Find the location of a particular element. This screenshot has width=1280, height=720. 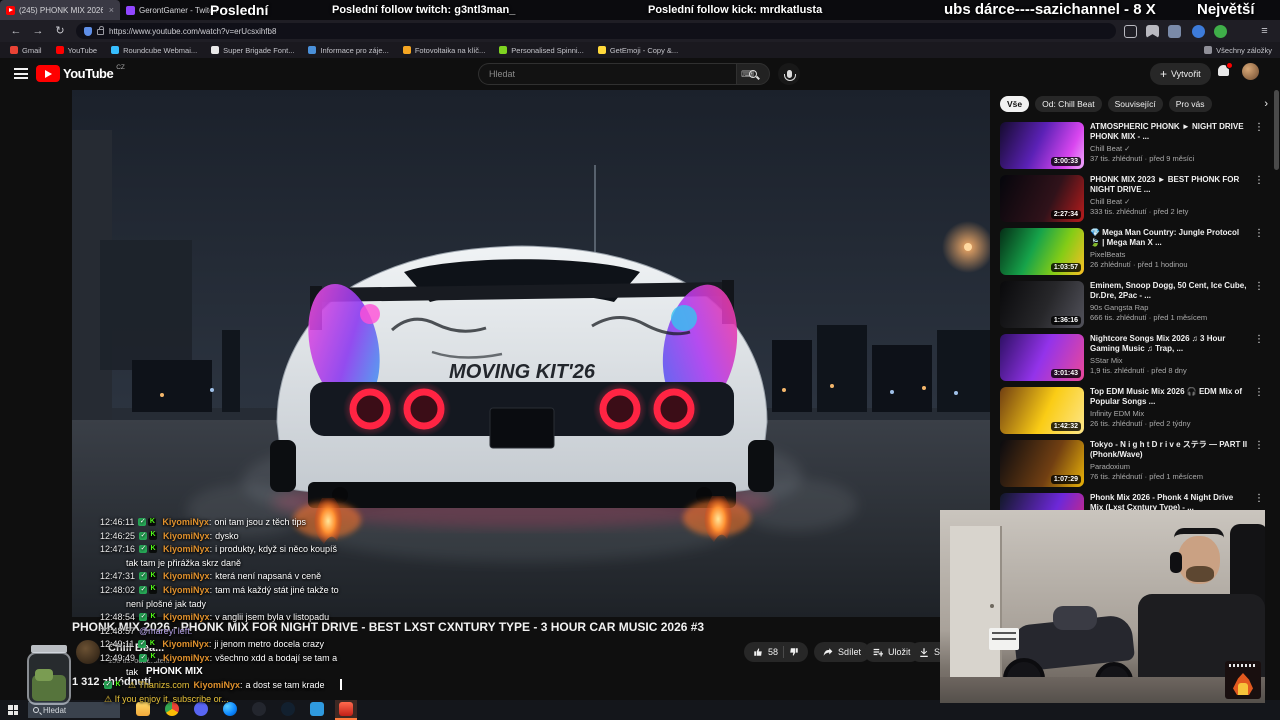

voice-search-button is located at coordinates (789, 74).